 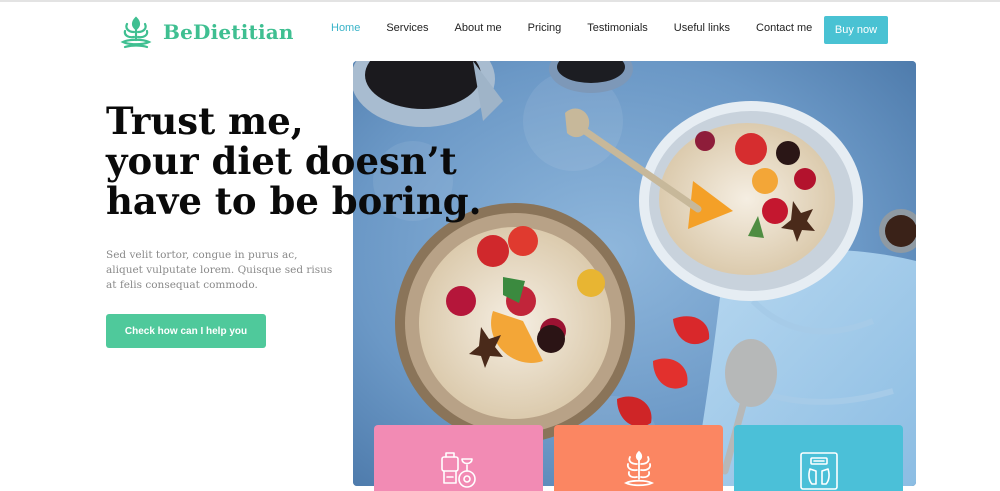 I want to click on feature-card-weight, so click(x=818, y=458).